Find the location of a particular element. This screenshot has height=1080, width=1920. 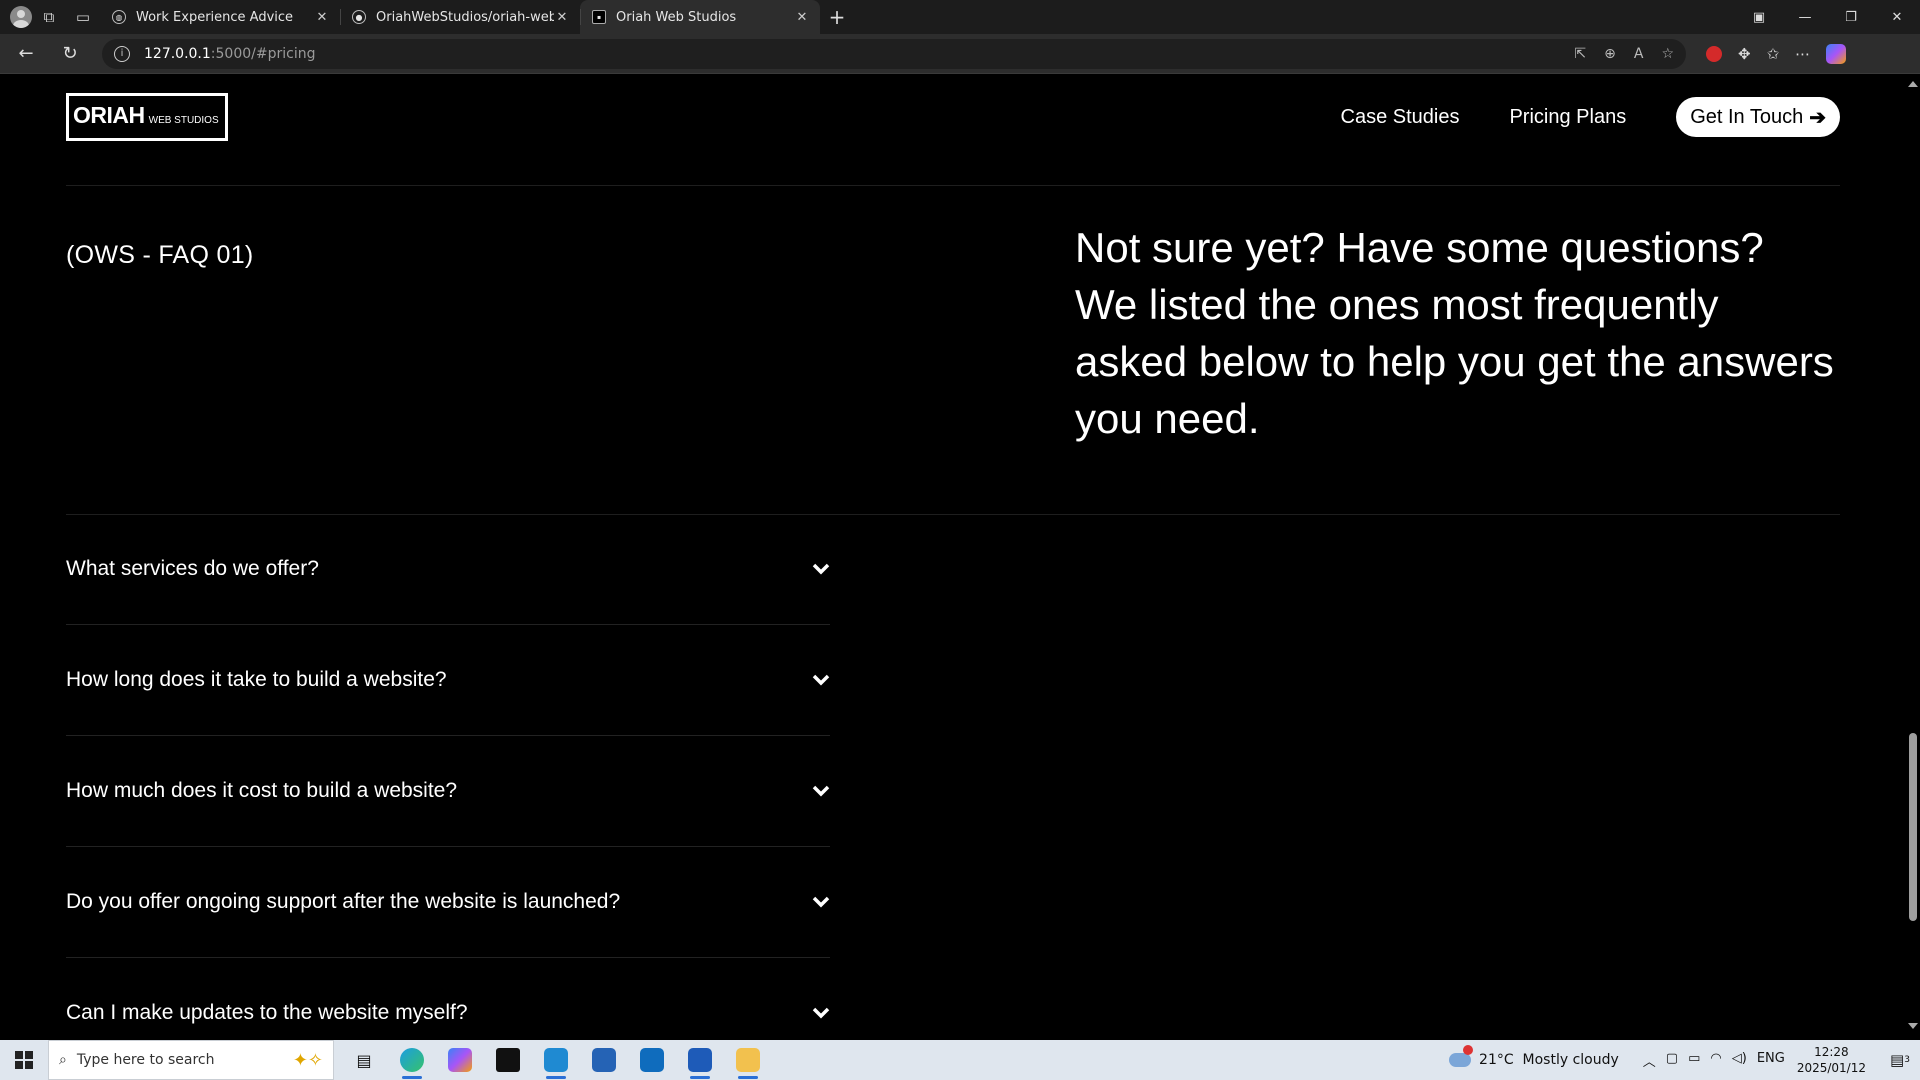

vscode-icon is located at coordinates (556, 1060).